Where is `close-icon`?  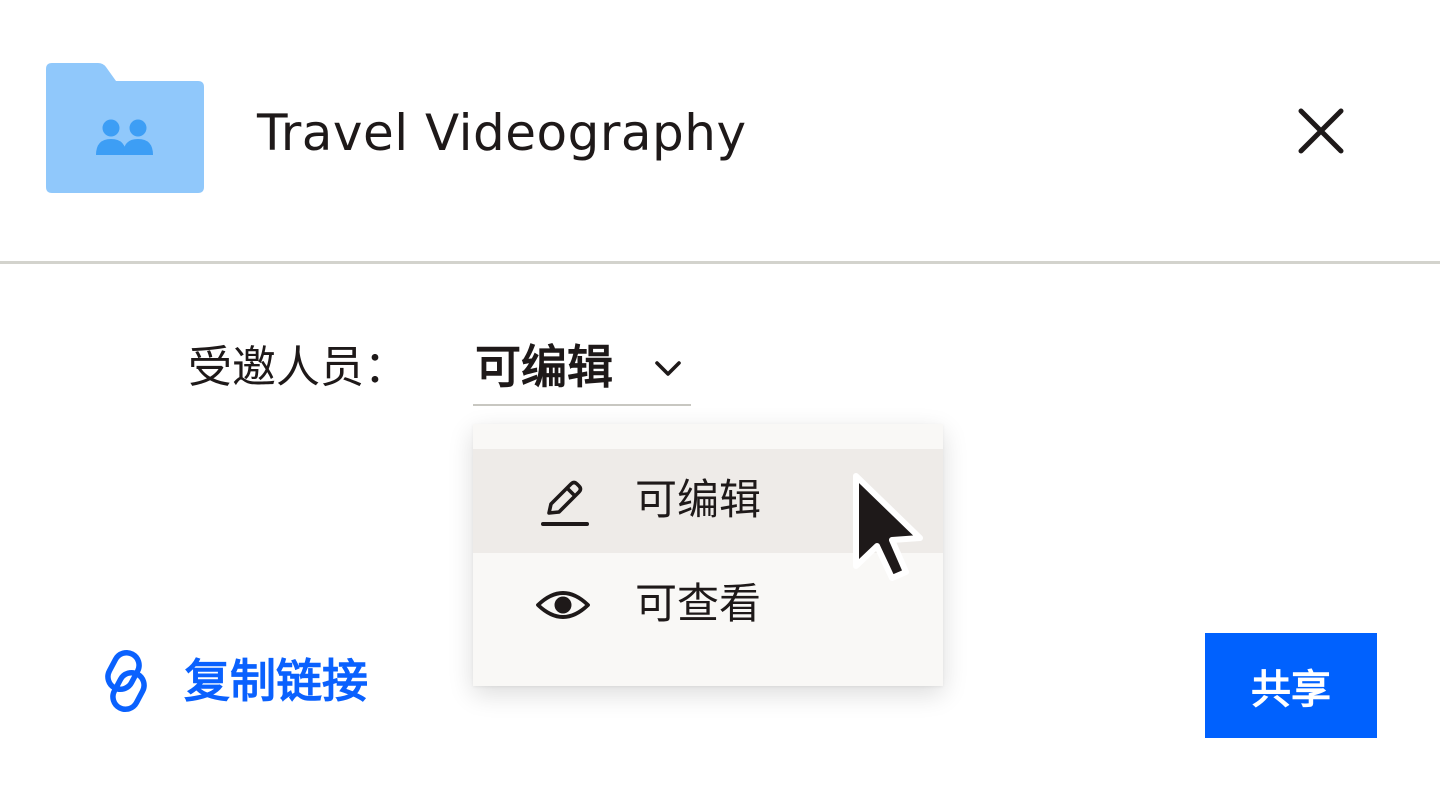 close-icon is located at coordinates (1321, 131).